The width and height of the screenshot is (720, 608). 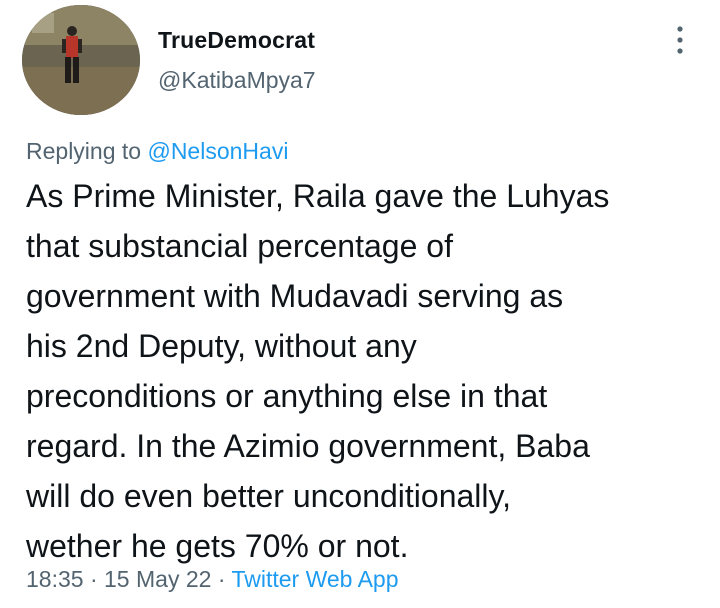 I want to click on tweet-text-line: preconditions or anything else in that, so click(x=287, y=396).